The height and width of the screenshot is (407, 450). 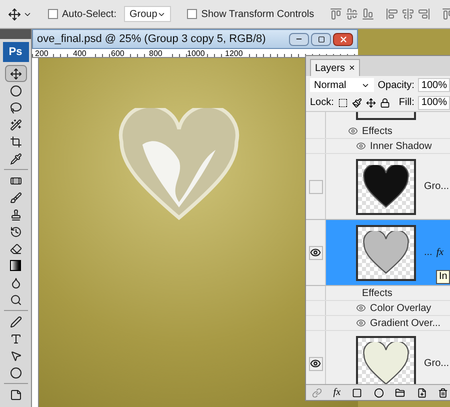 I want to click on notes-icon, so click(x=16, y=394).